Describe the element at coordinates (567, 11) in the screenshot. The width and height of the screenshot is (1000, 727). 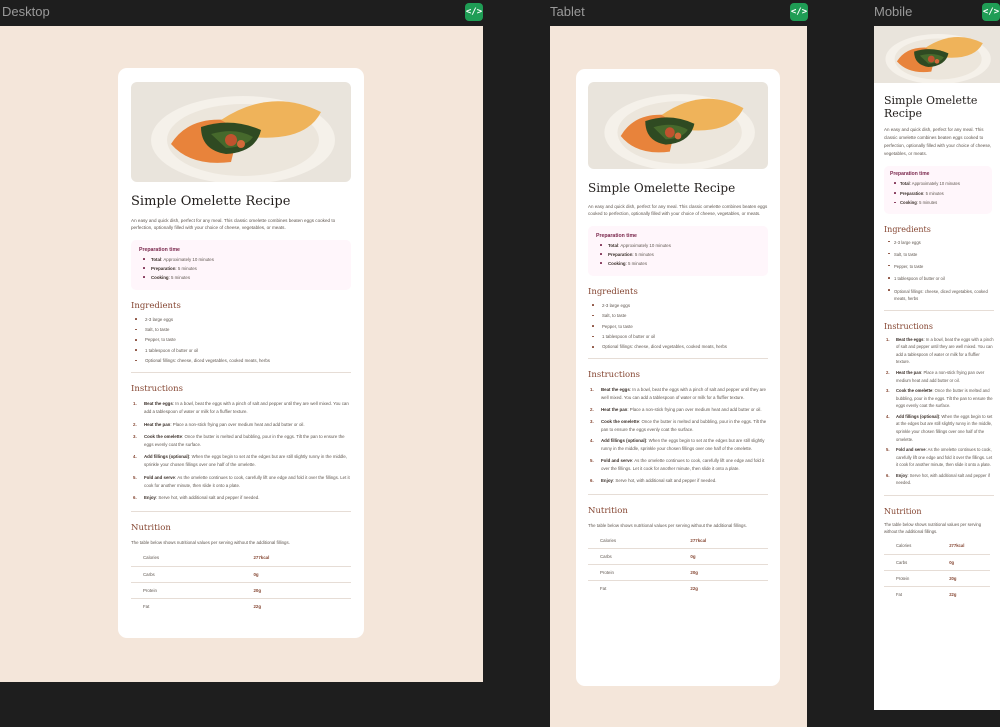
I see `frame-label-tablet: Tablet` at that location.